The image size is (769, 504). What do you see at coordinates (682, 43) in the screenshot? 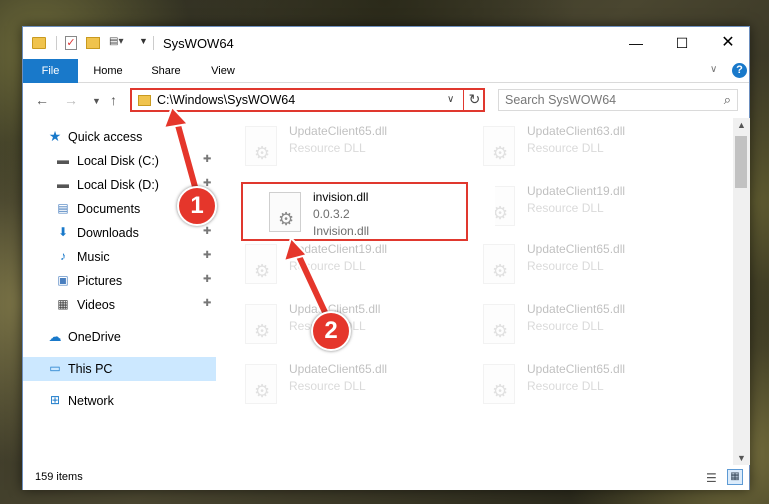
I see `maximize-button: ☐` at bounding box center [682, 43].